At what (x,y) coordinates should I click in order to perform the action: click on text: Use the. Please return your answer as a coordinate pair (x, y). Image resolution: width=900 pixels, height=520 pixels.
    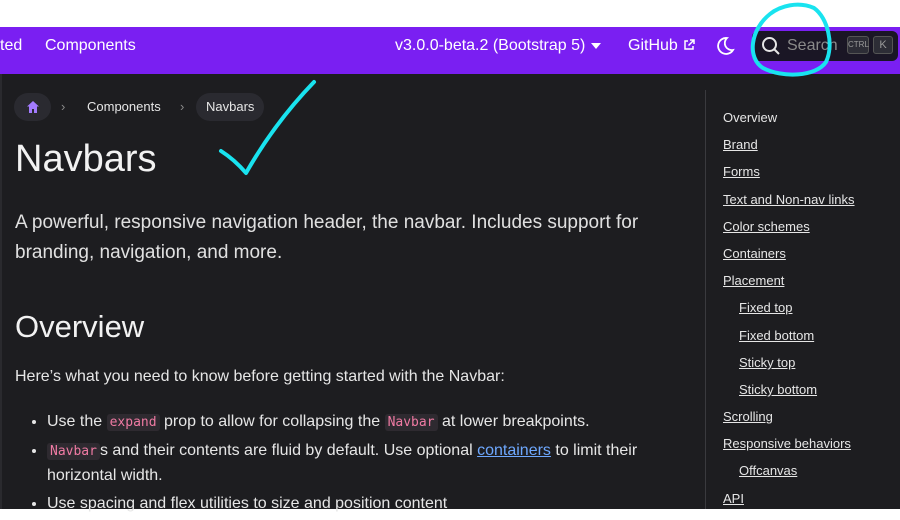
    Looking at the image, I should click on (77, 421).